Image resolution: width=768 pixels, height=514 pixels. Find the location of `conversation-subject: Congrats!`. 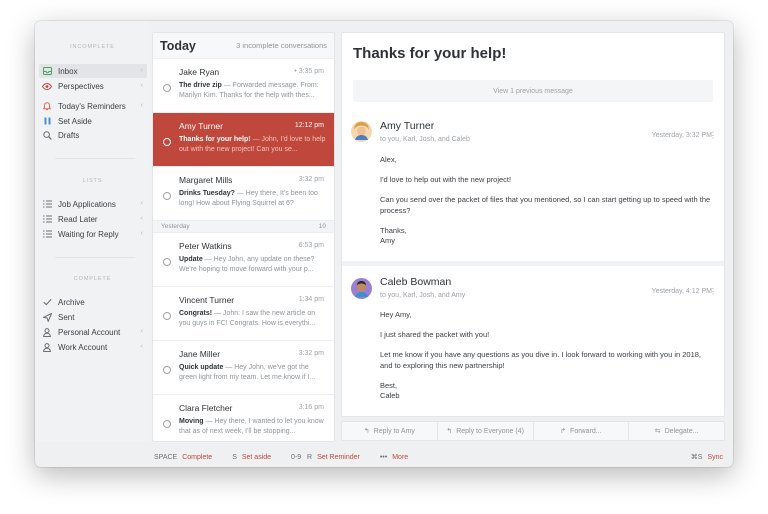

conversation-subject: Congrats! is located at coordinates (196, 313).